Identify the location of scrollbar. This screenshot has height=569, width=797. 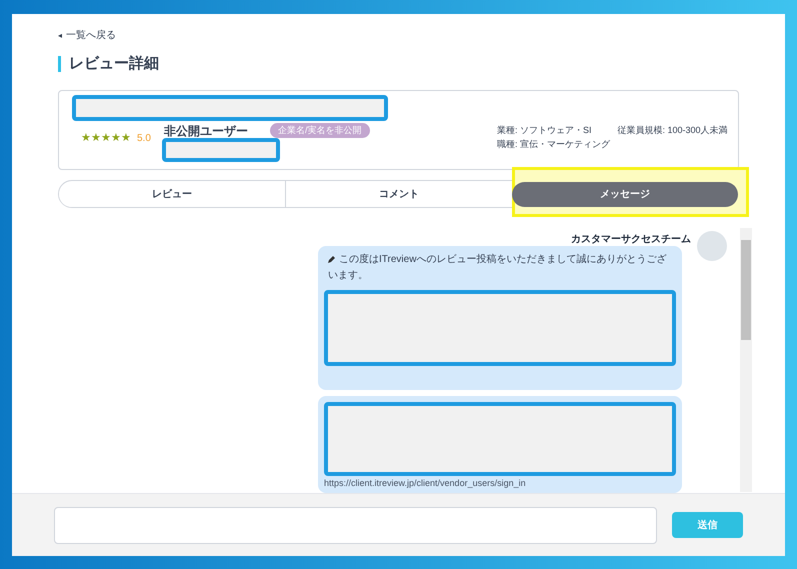
(746, 360).